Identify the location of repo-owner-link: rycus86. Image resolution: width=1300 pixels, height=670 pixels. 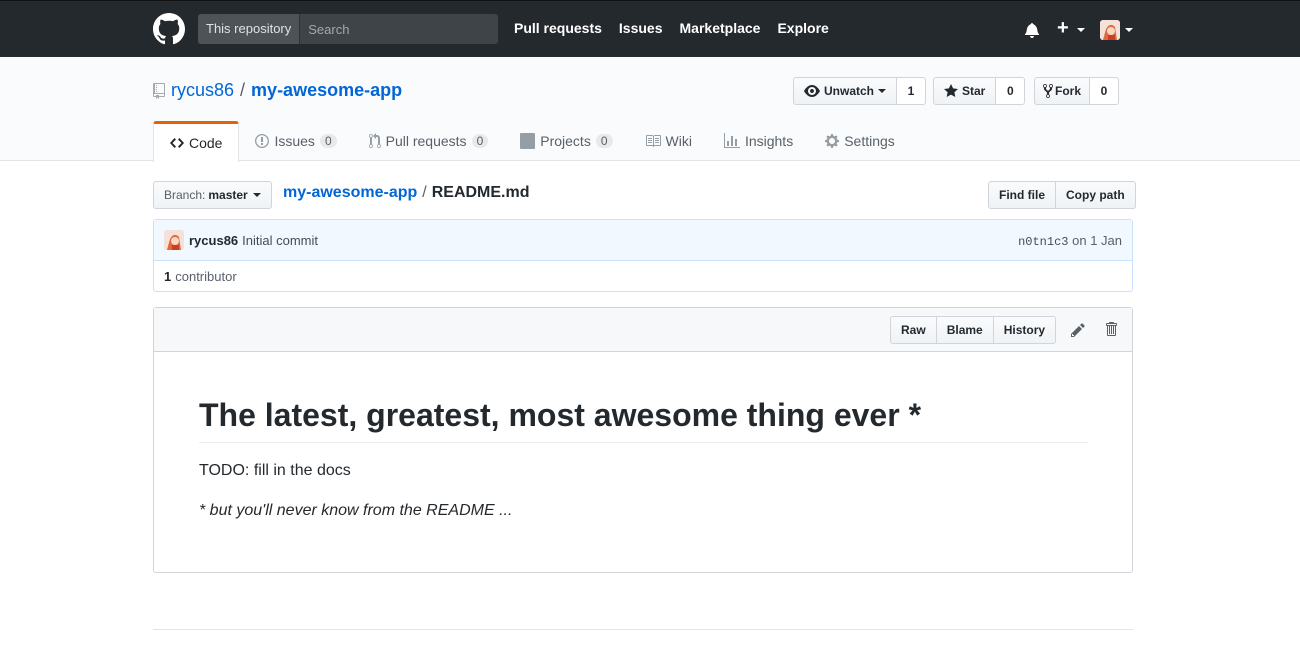
(202, 90).